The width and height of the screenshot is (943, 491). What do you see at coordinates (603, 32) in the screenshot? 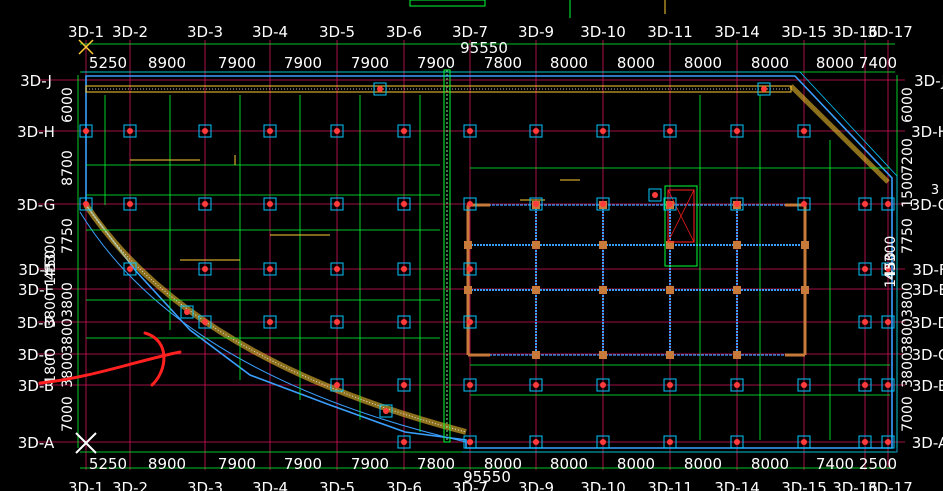
I see `axis-label-top: 3D-10` at bounding box center [603, 32].